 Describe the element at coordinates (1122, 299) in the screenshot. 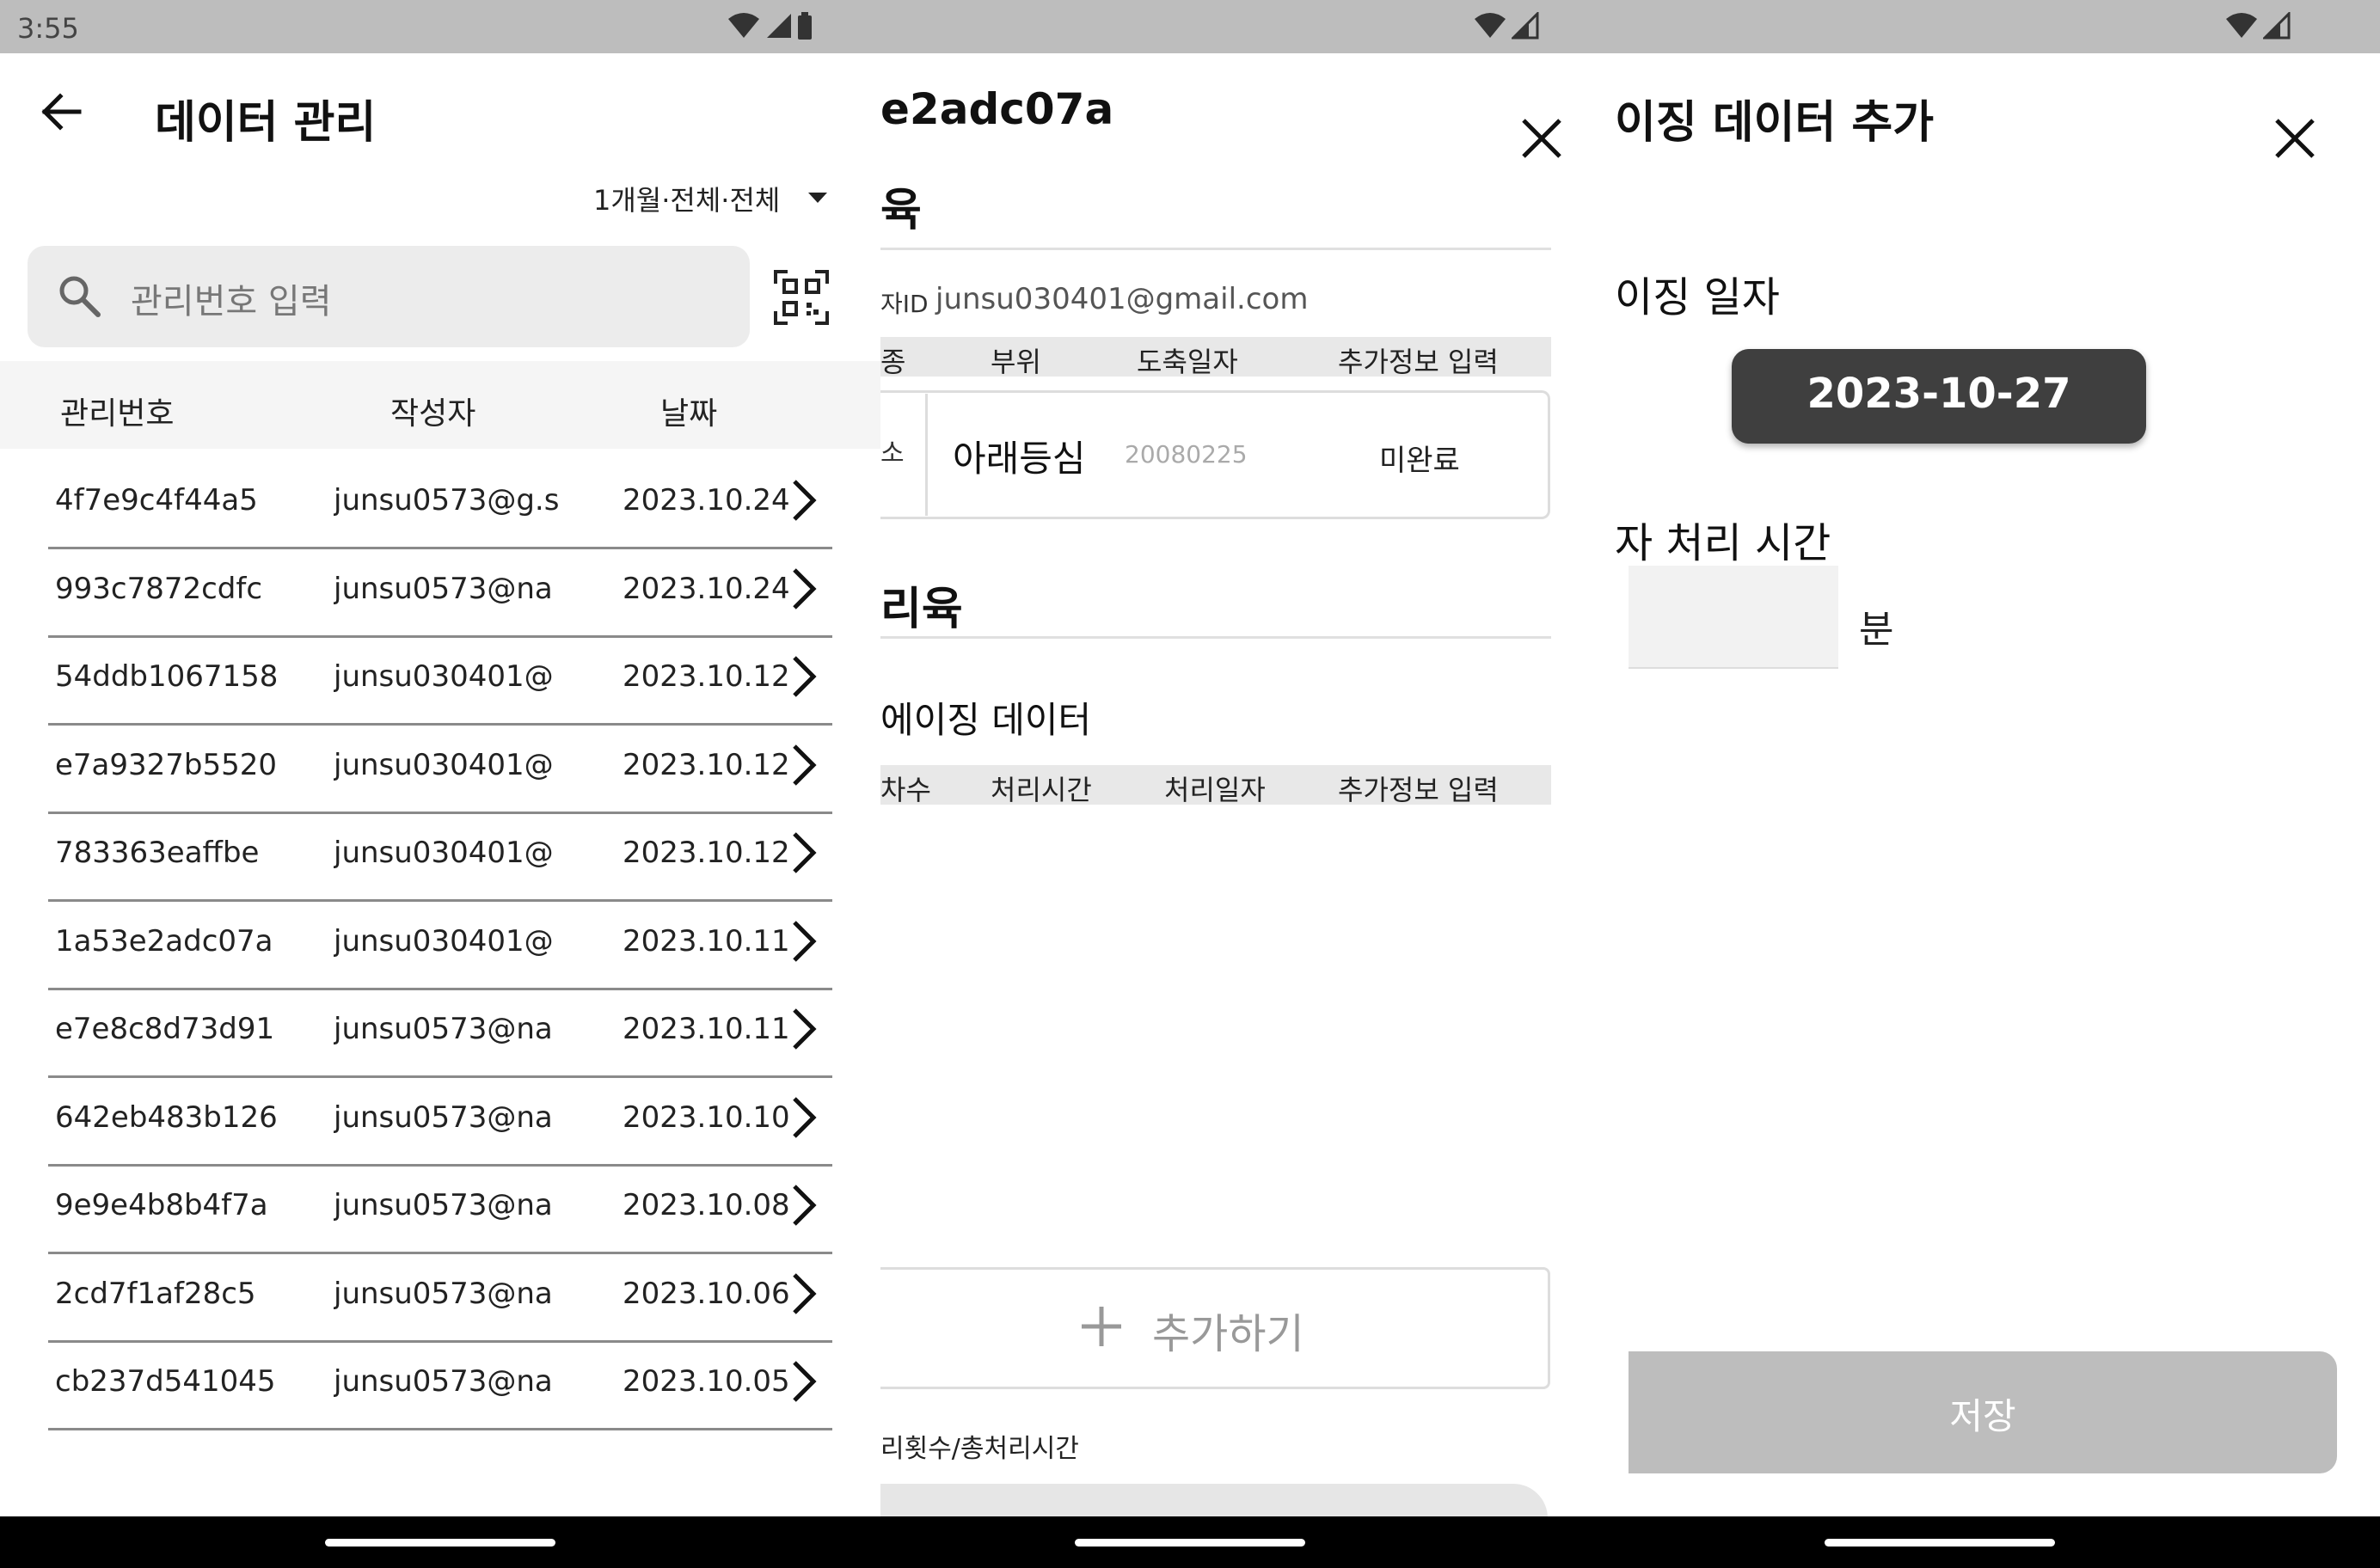

I see `user-email: junsu030401@gmail.com` at that location.